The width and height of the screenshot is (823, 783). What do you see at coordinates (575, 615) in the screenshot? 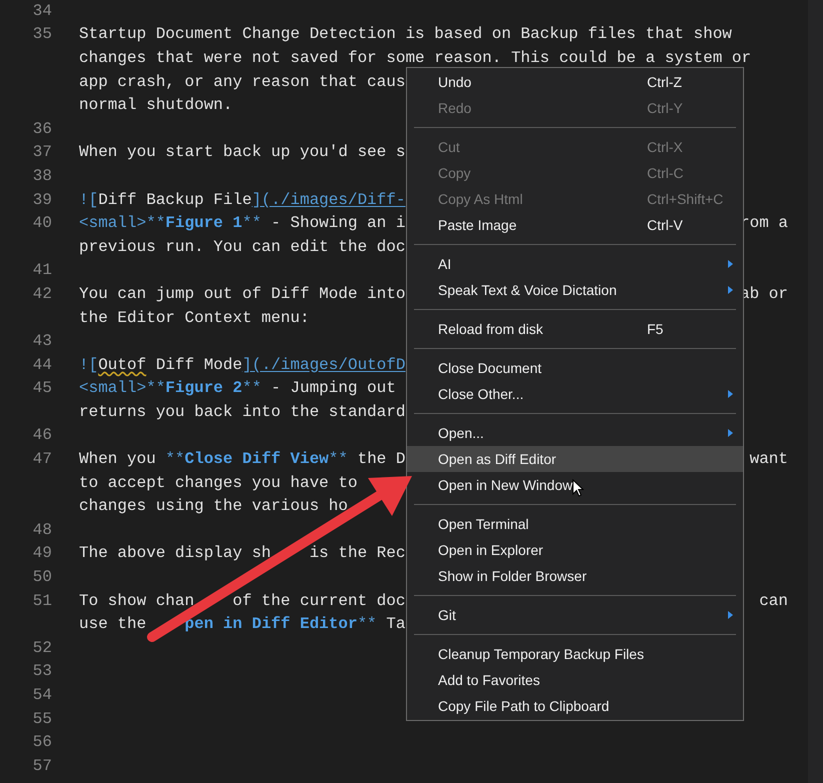
I see `menu-item: Git` at bounding box center [575, 615].